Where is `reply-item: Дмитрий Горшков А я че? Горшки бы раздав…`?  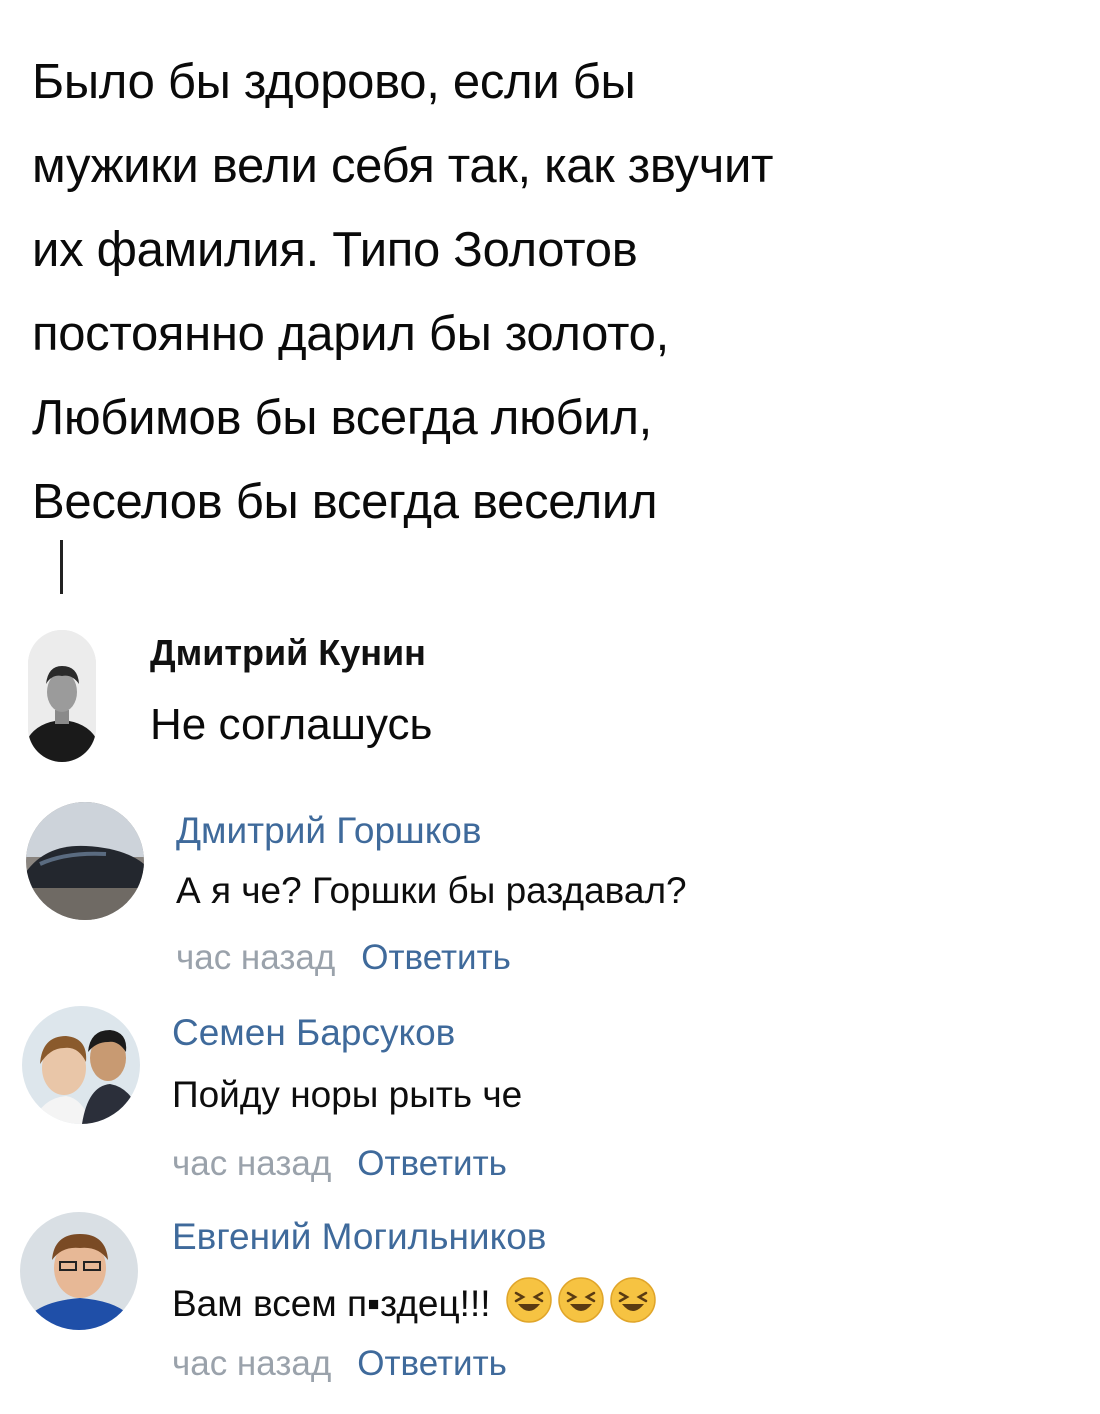 reply-item: Дмитрий Горшков А я че? Горшки бы раздав… is located at coordinates (550, 900).